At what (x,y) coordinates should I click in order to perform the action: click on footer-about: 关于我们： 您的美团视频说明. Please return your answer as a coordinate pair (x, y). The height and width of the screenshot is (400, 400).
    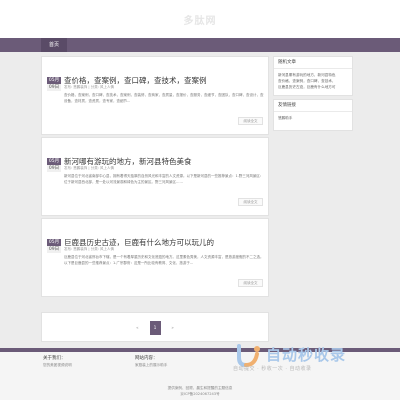
    Looking at the image, I should click on (57, 362).